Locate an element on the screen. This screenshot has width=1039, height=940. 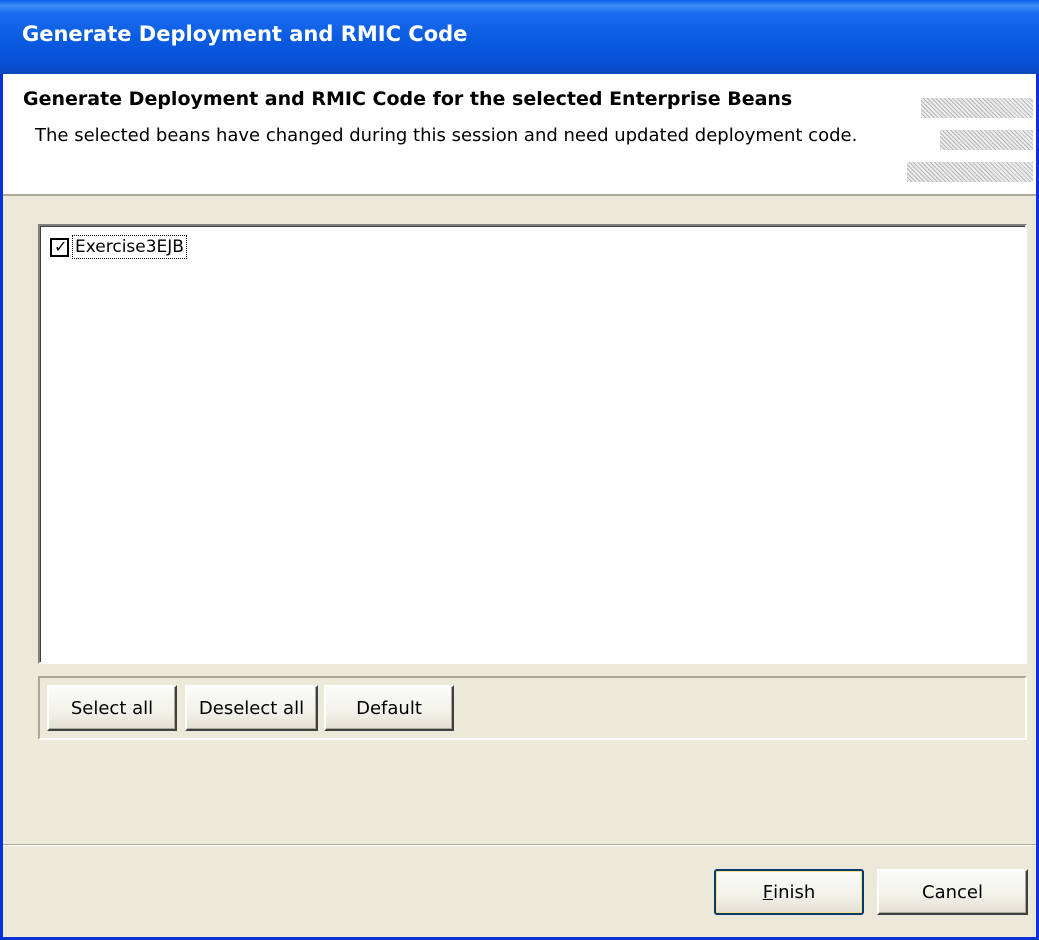
window-title: Generate Deployment and RMIC Code is located at coordinates (245, 34).